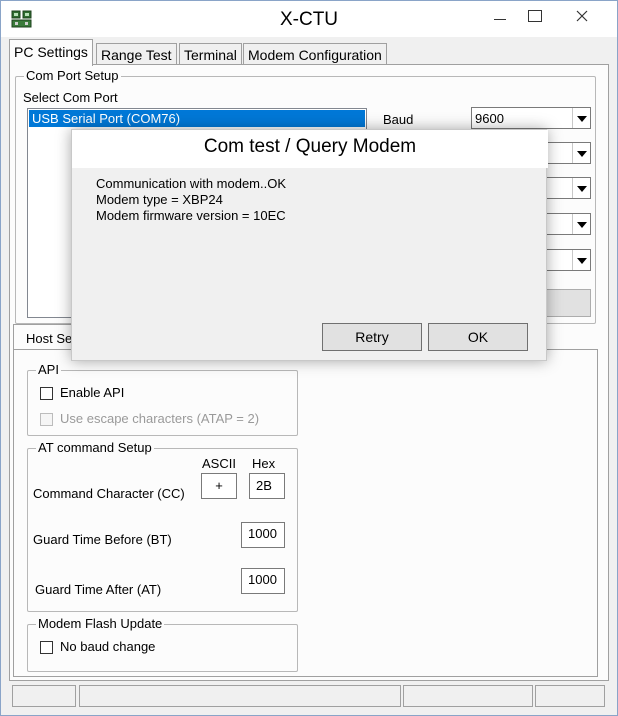 The image size is (618, 716). I want to click on dialog-title: Com test / Query Modem, so click(310, 152).